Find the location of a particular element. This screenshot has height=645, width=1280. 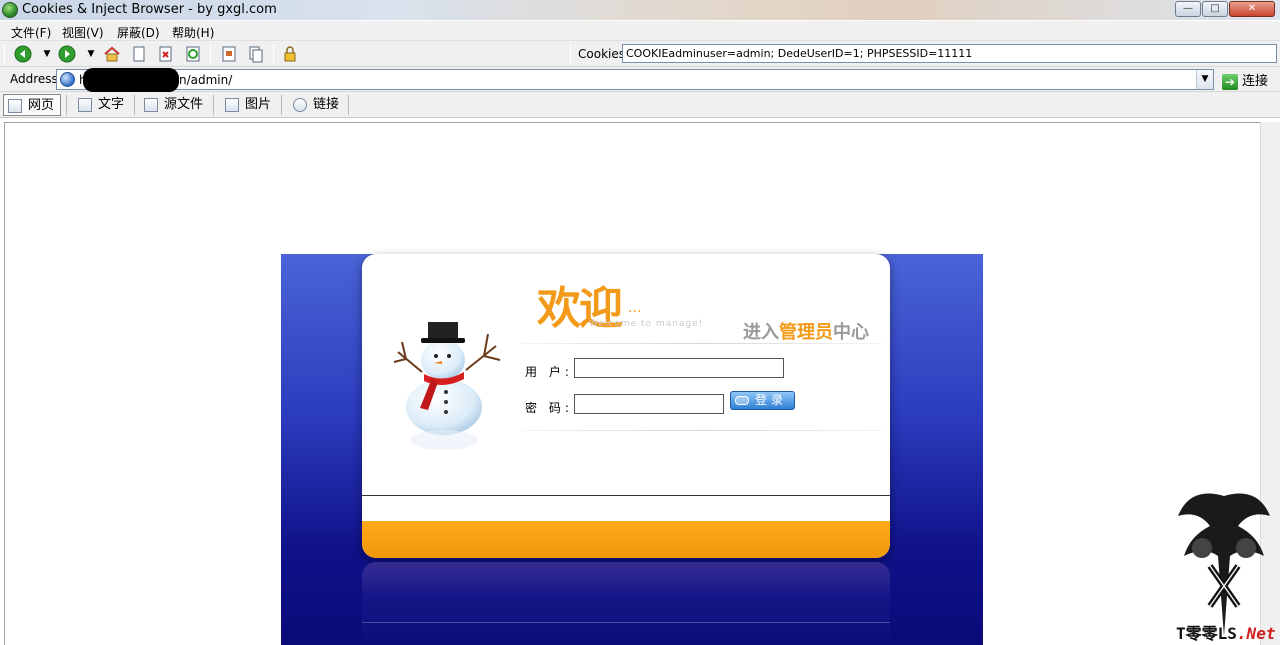

tab-source: 源文件 is located at coordinates (176, 105).